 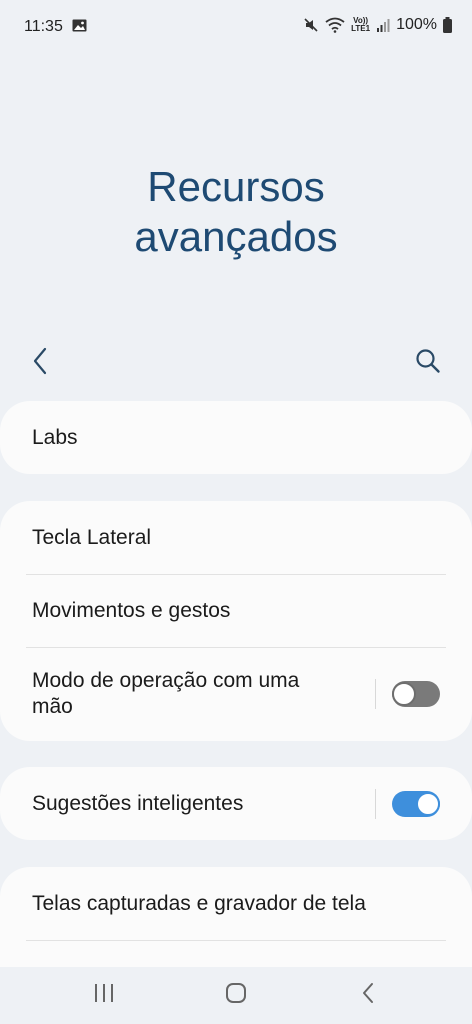 I want to click on nav-back-button, so click(x=368, y=993).